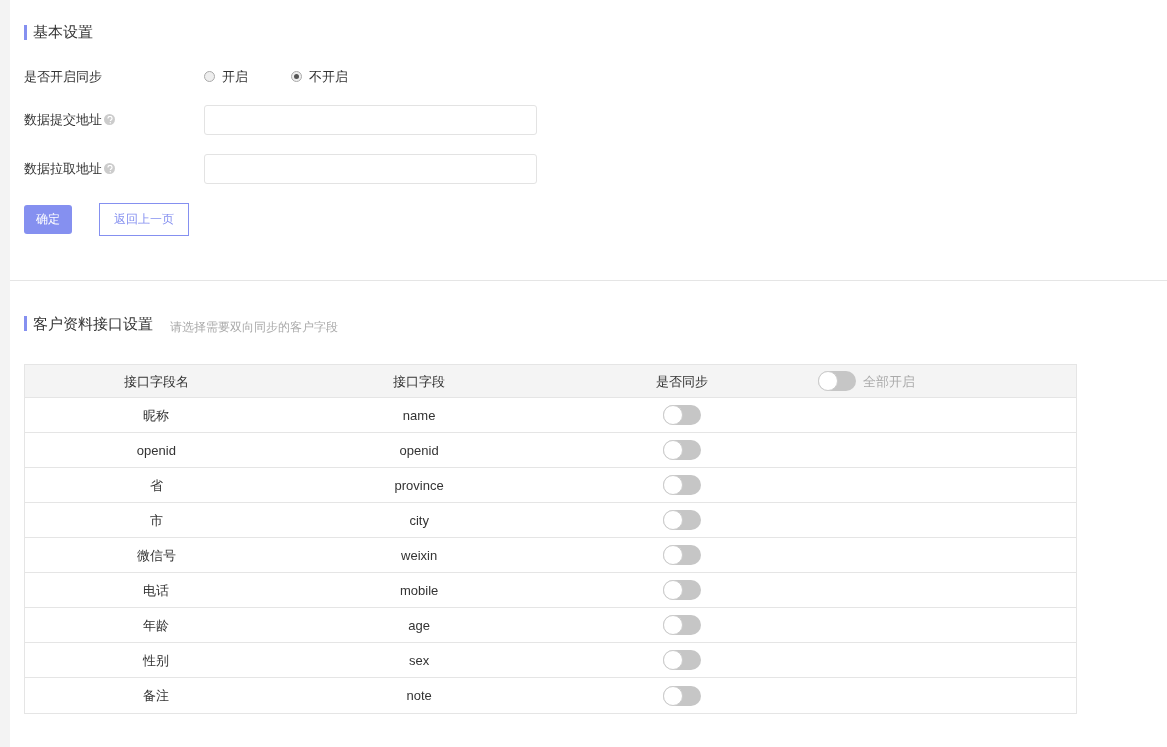 This screenshot has height=747, width=1167. What do you see at coordinates (419, 660) in the screenshot?
I see `table-cell-text: sex` at bounding box center [419, 660].